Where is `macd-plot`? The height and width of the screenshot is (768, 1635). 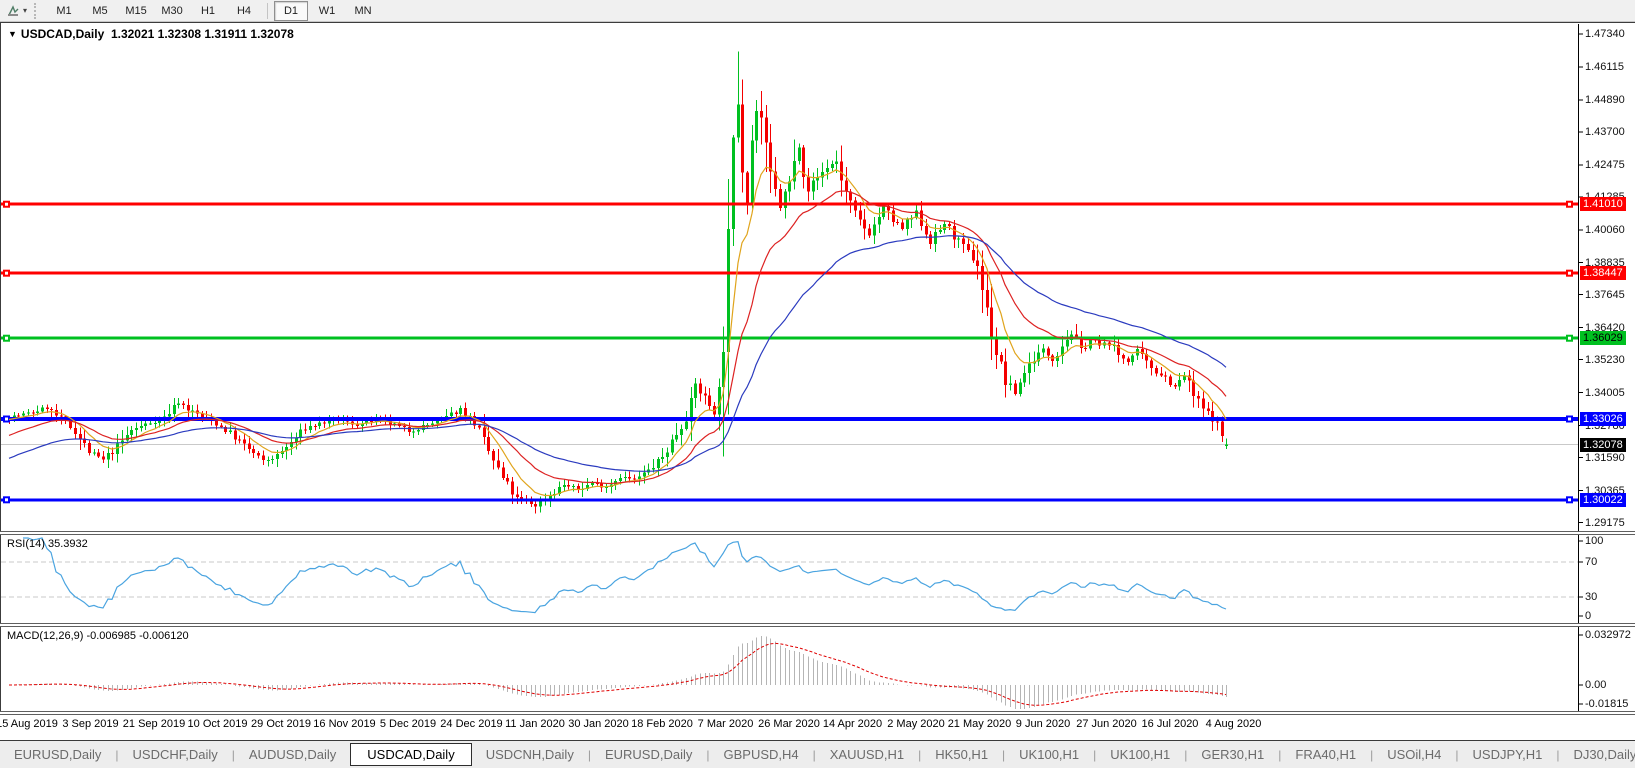
macd-plot is located at coordinates (796, 669).